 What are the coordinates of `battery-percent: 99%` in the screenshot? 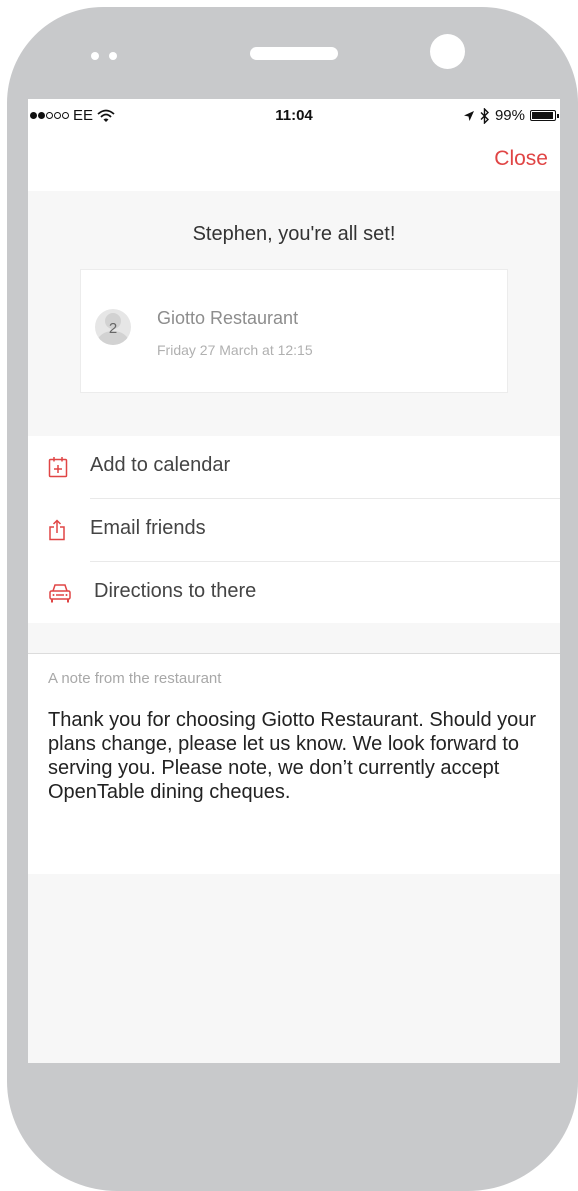 It's located at (509, 115).